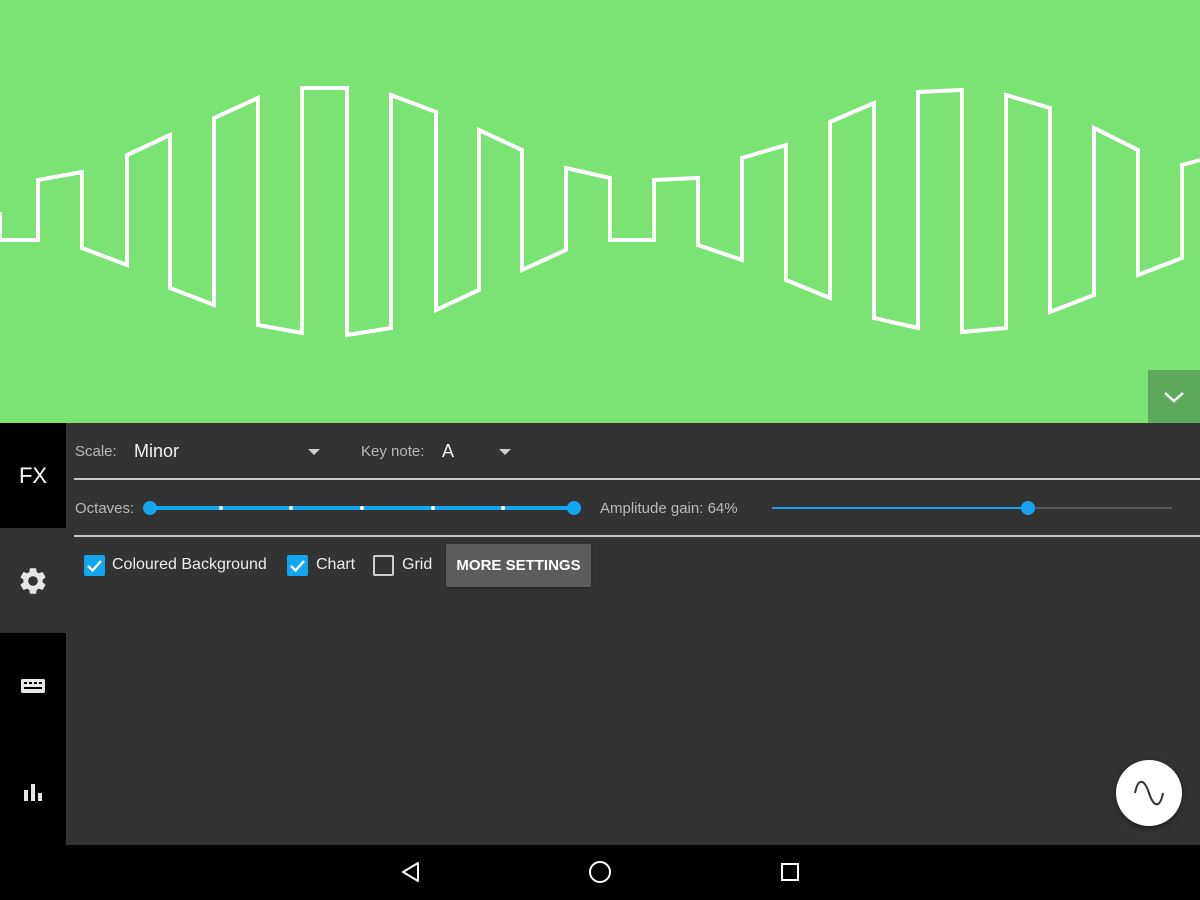 The image size is (1200, 900). What do you see at coordinates (150, 508) in the screenshot?
I see `octaves-min-thumb` at bounding box center [150, 508].